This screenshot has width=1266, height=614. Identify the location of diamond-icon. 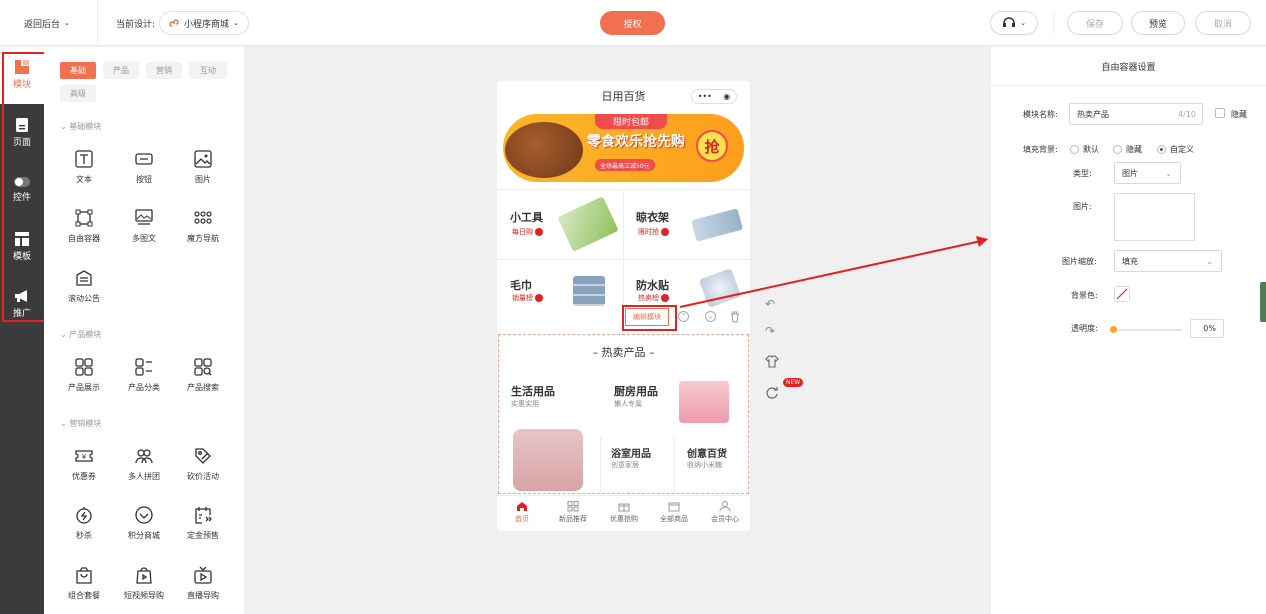
(144, 515).